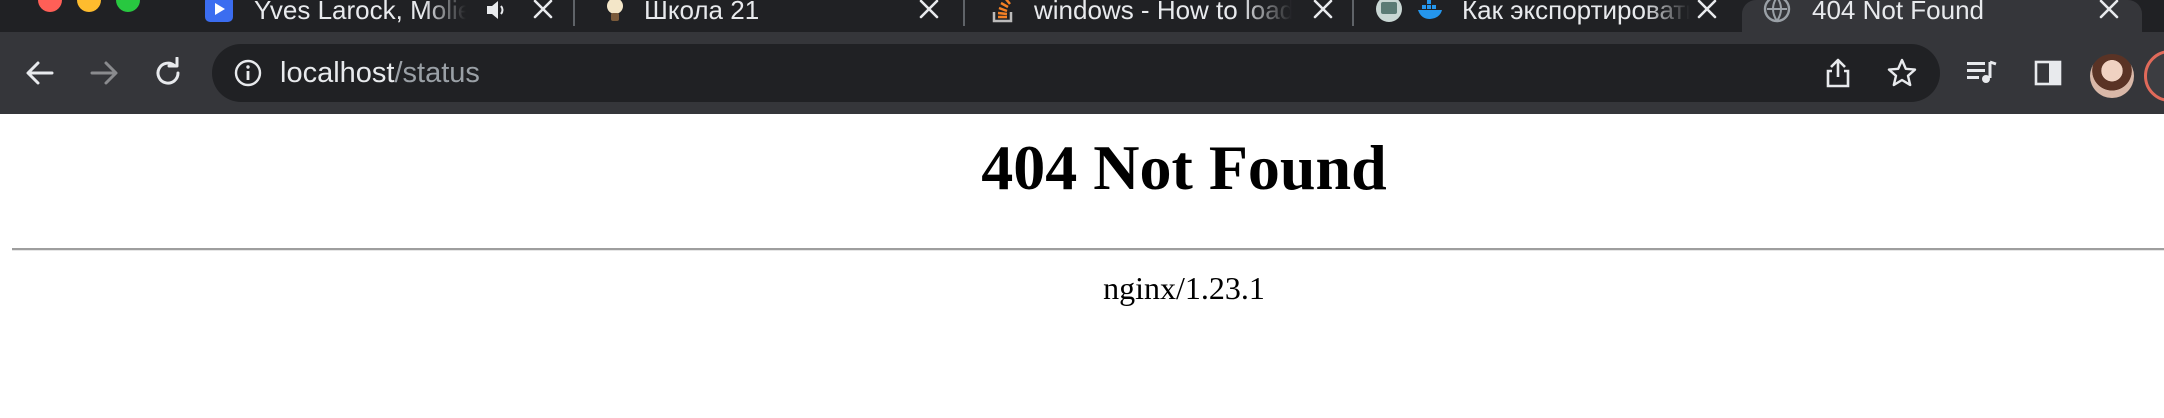  What do you see at coordinates (128, 6) in the screenshot?
I see `maximize-window-button` at bounding box center [128, 6].